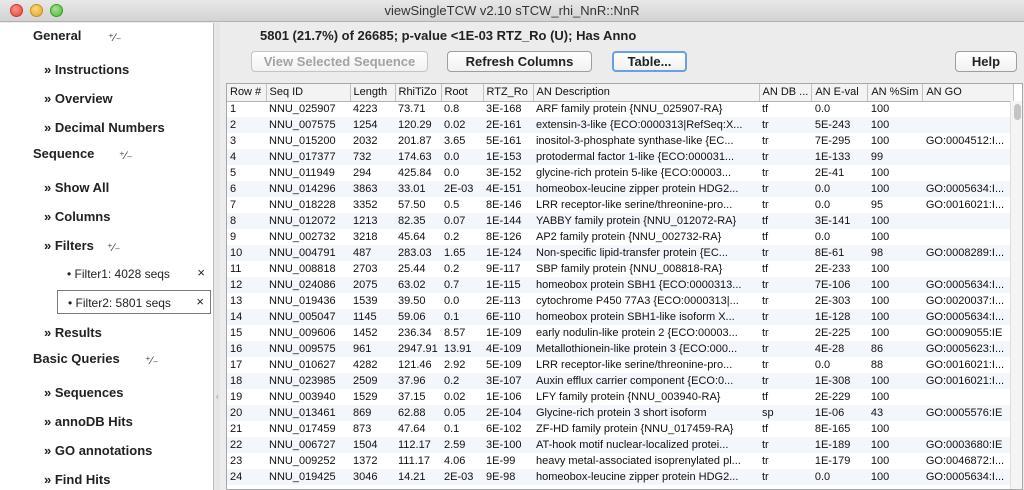 This screenshot has height=490, width=1024. What do you see at coordinates (236, 317) in the screenshot?
I see `table-cell: 14` at bounding box center [236, 317].